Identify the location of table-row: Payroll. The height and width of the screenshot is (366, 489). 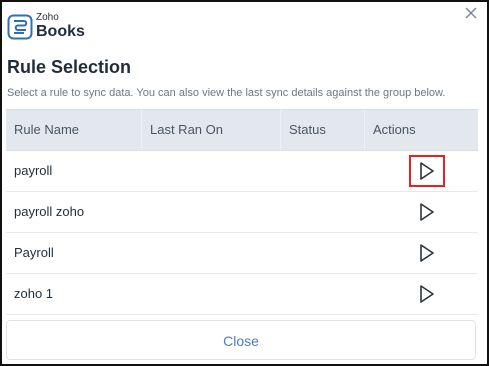
(242, 253).